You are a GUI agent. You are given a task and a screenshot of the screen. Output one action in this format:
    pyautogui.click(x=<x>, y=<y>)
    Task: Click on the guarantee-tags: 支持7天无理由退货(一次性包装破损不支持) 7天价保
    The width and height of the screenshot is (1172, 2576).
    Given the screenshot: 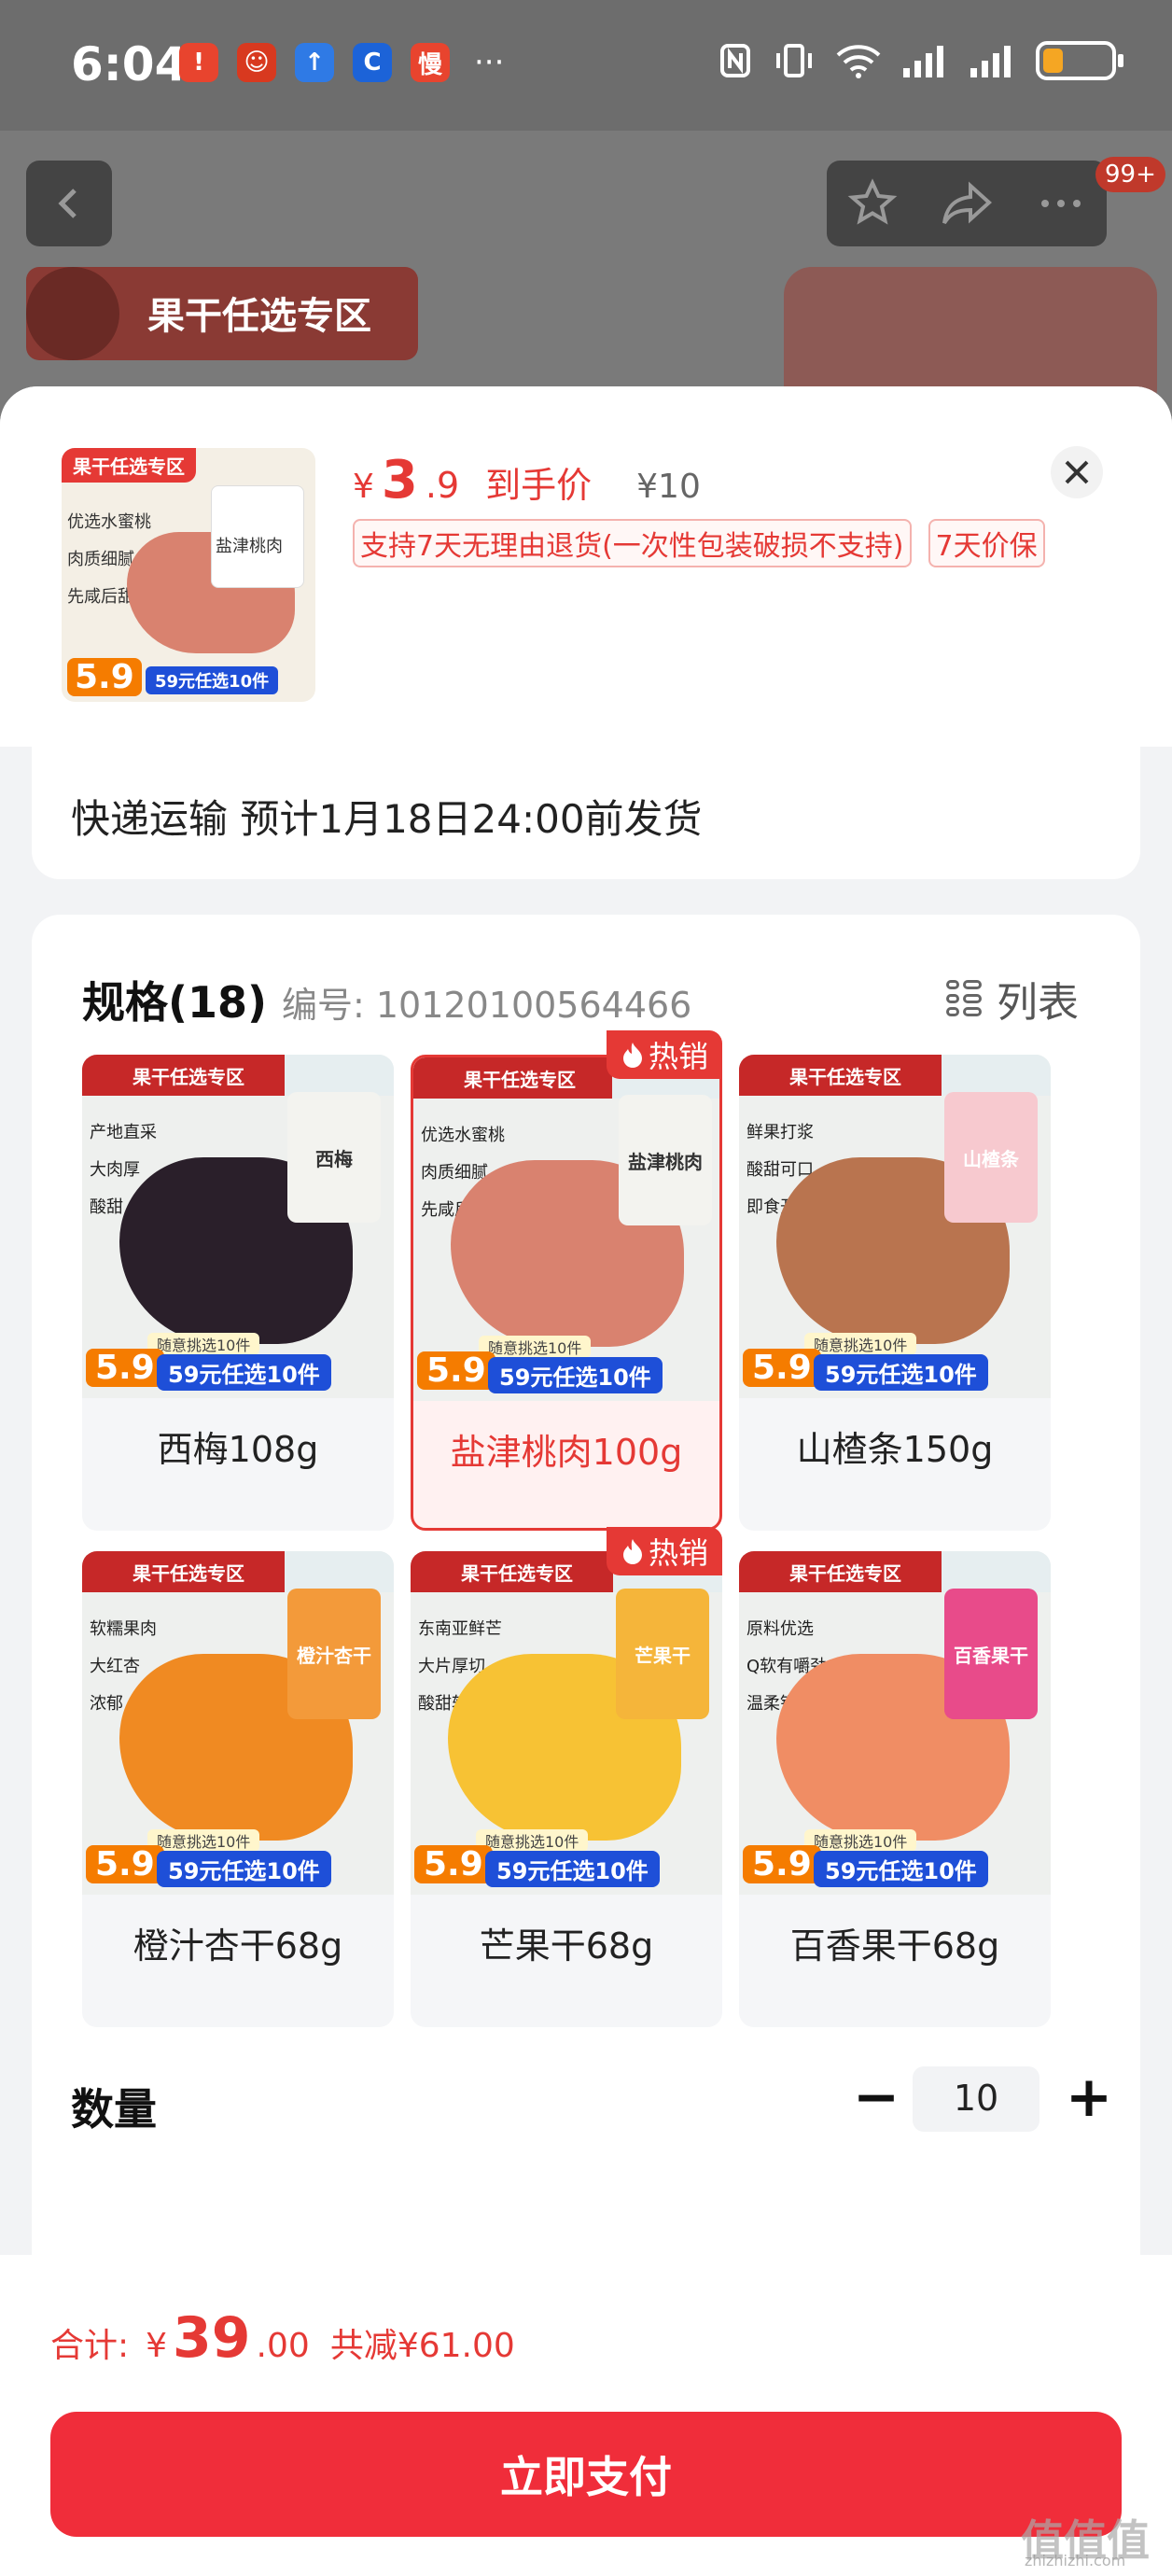 What is the action you would take?
    pyautogui.click(x=699, y=543)
    